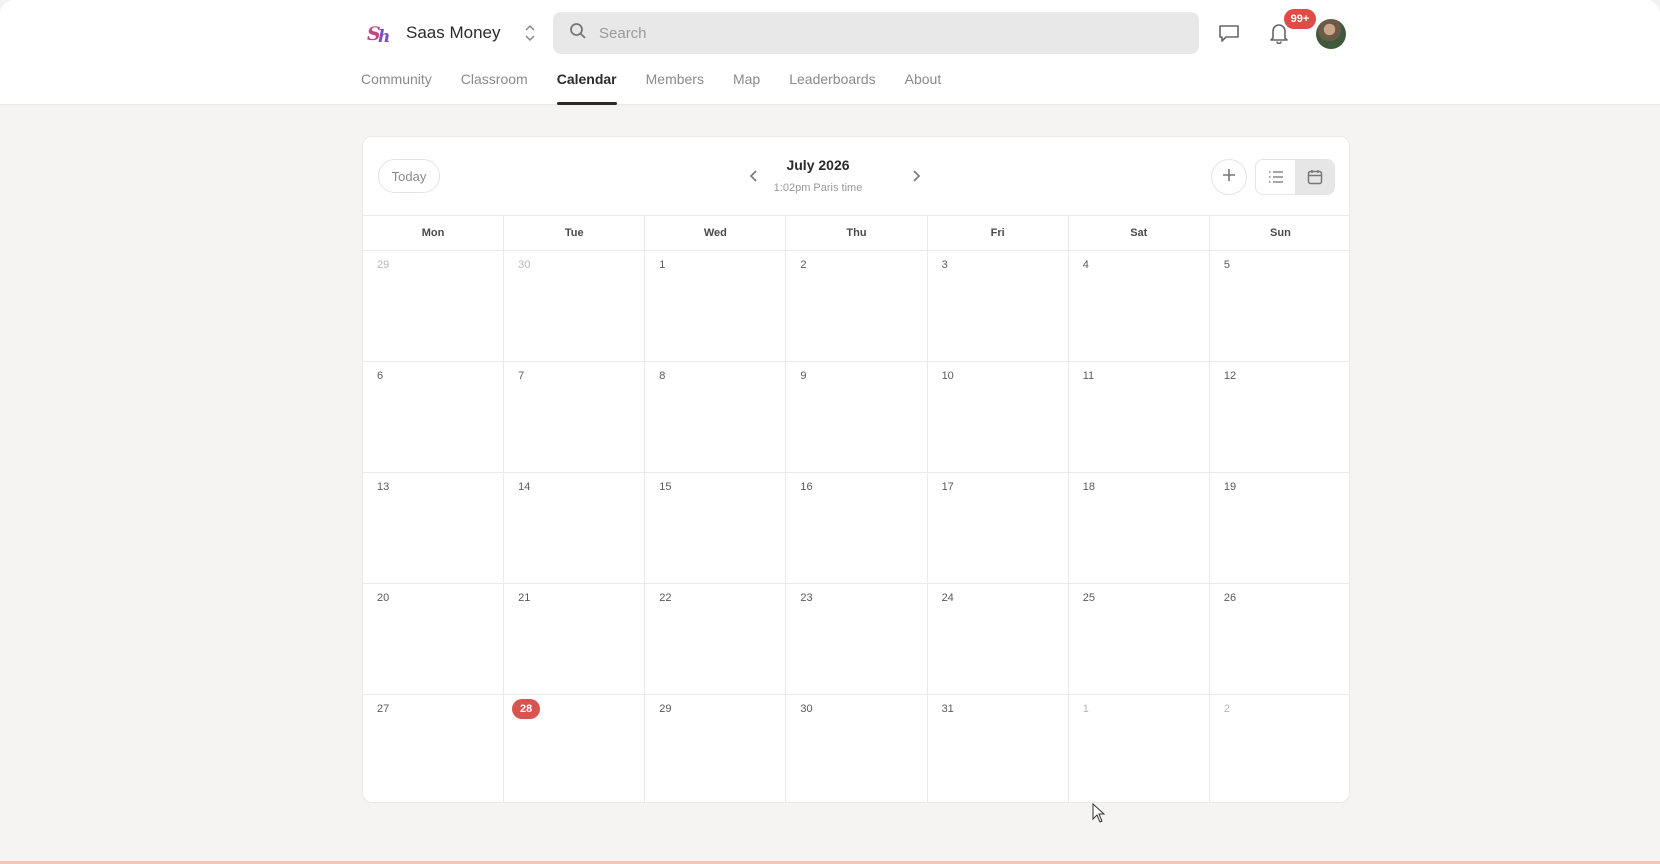 Image resolution: width=1660 pixels, height=864 pixels. Describe the element at coordinates (575, 528) in the screenshot. I see `day-cell: 14` at that location.